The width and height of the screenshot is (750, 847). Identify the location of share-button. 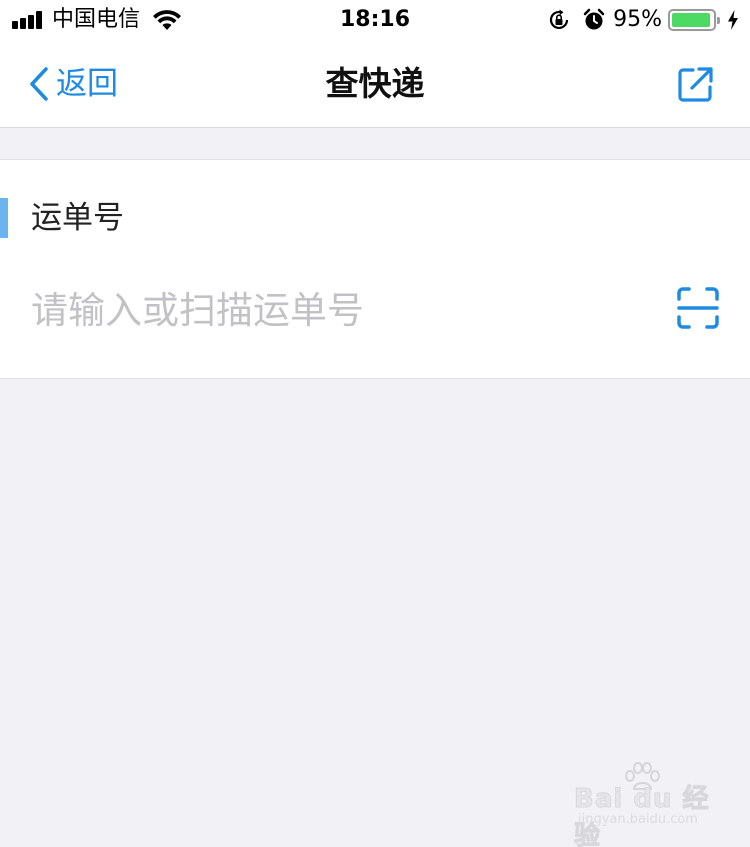
(696, 84).